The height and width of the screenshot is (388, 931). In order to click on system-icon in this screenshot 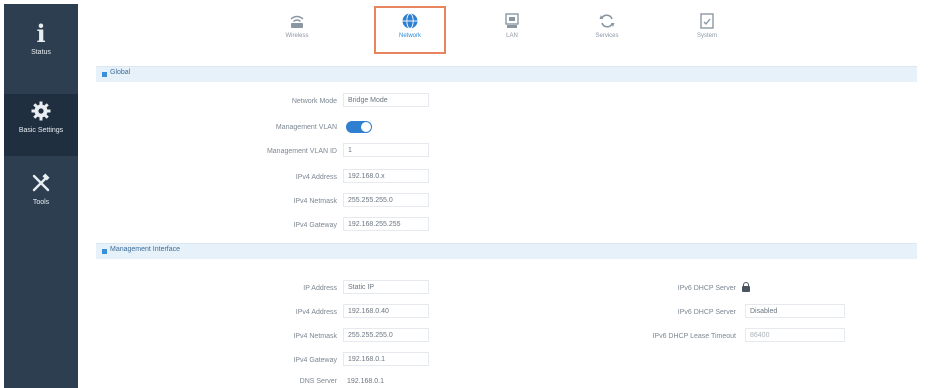, I will do `click(707, 21)`.